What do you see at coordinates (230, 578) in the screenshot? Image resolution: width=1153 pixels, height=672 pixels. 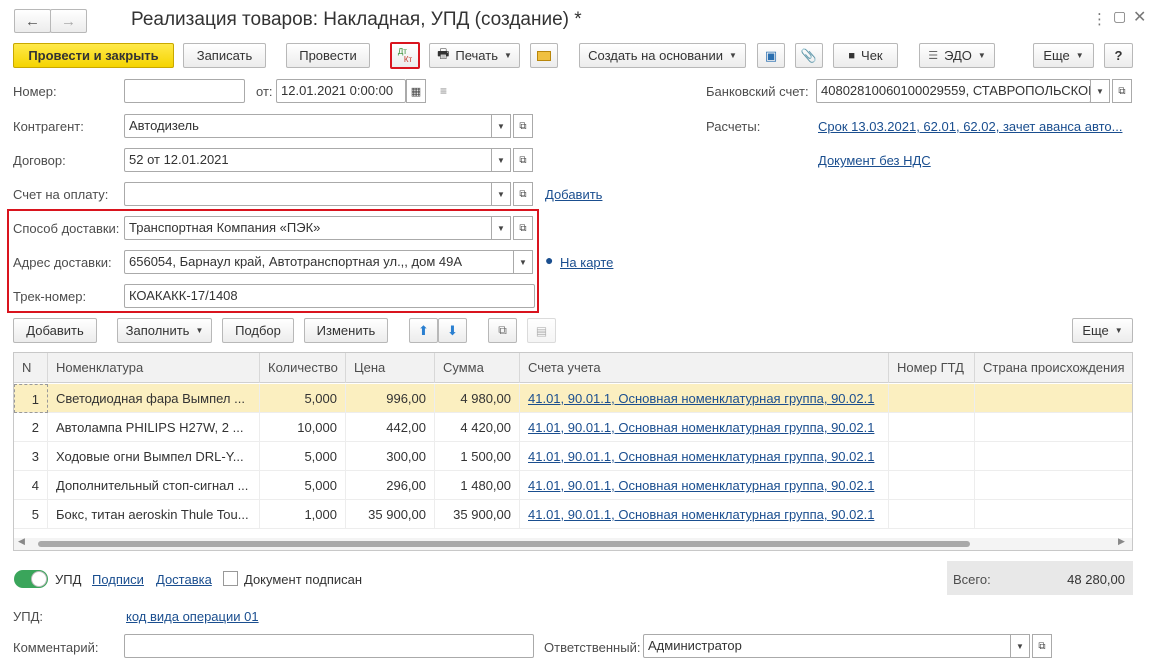 I see `document-signed-checkbox` at bounding box center [230, 578].